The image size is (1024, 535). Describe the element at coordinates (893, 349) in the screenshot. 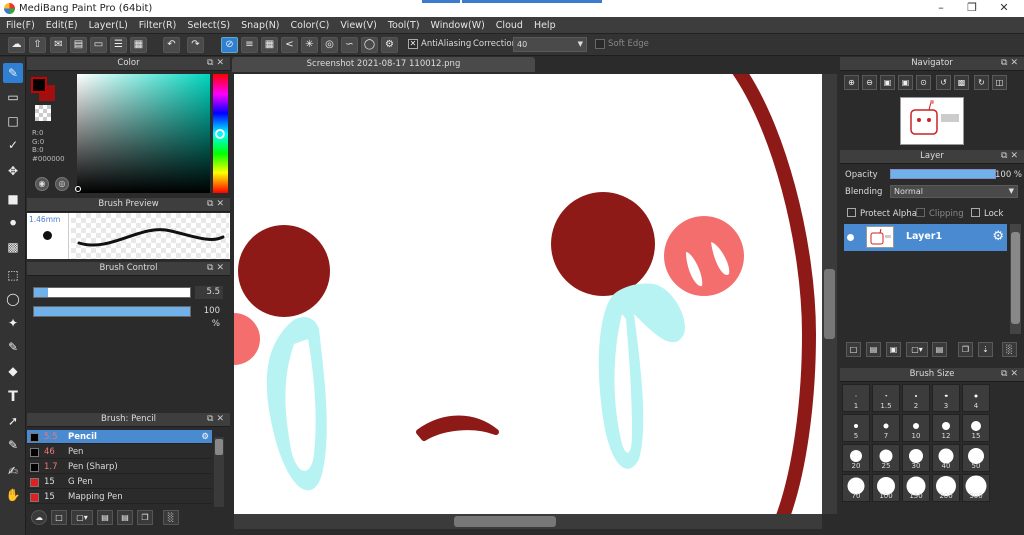

I see `new-8bit-layer-icon: ▣` at that location.